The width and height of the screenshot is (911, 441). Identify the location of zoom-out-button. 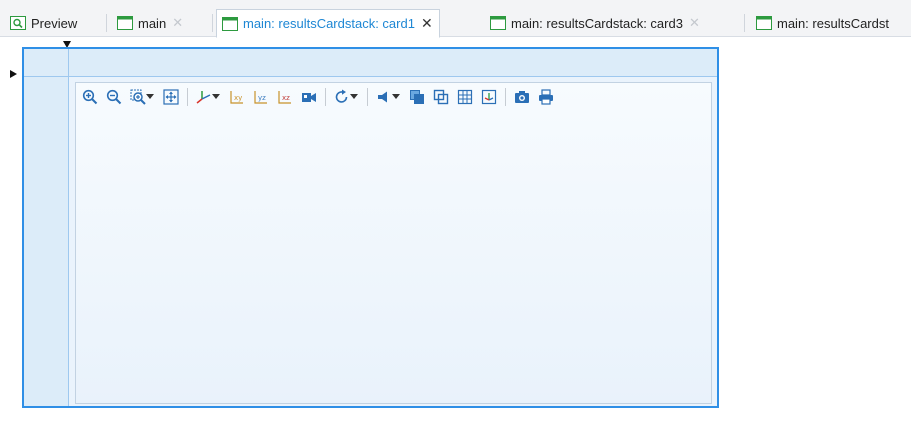
(114, 97).